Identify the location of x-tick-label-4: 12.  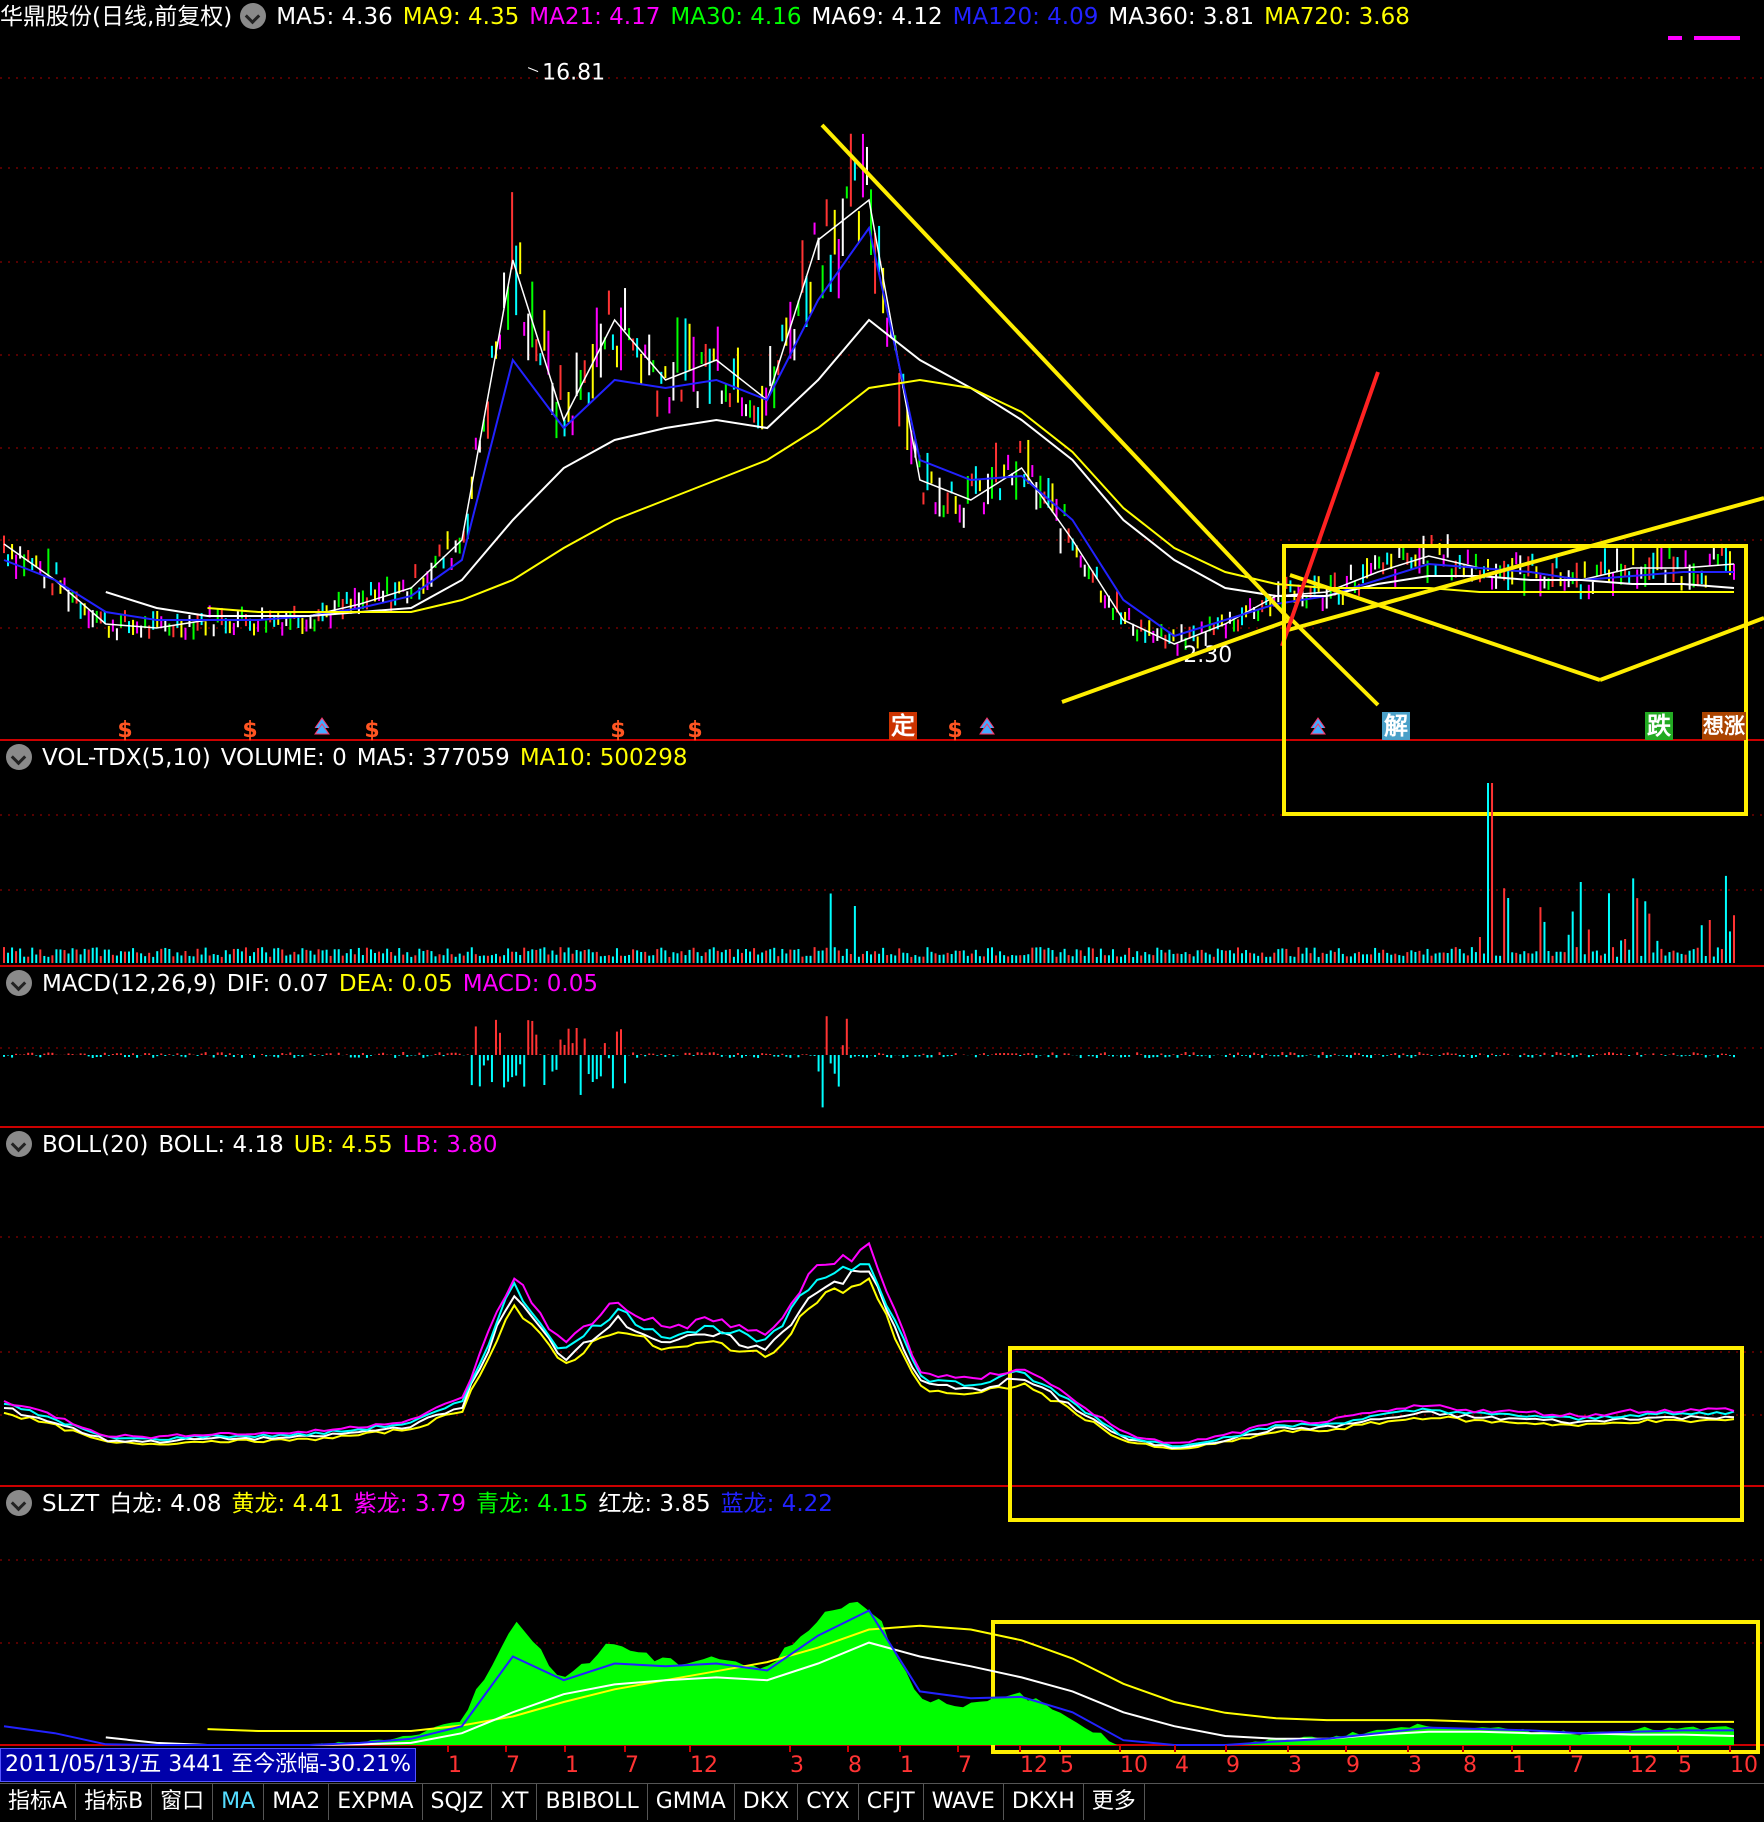
(704, 1765).